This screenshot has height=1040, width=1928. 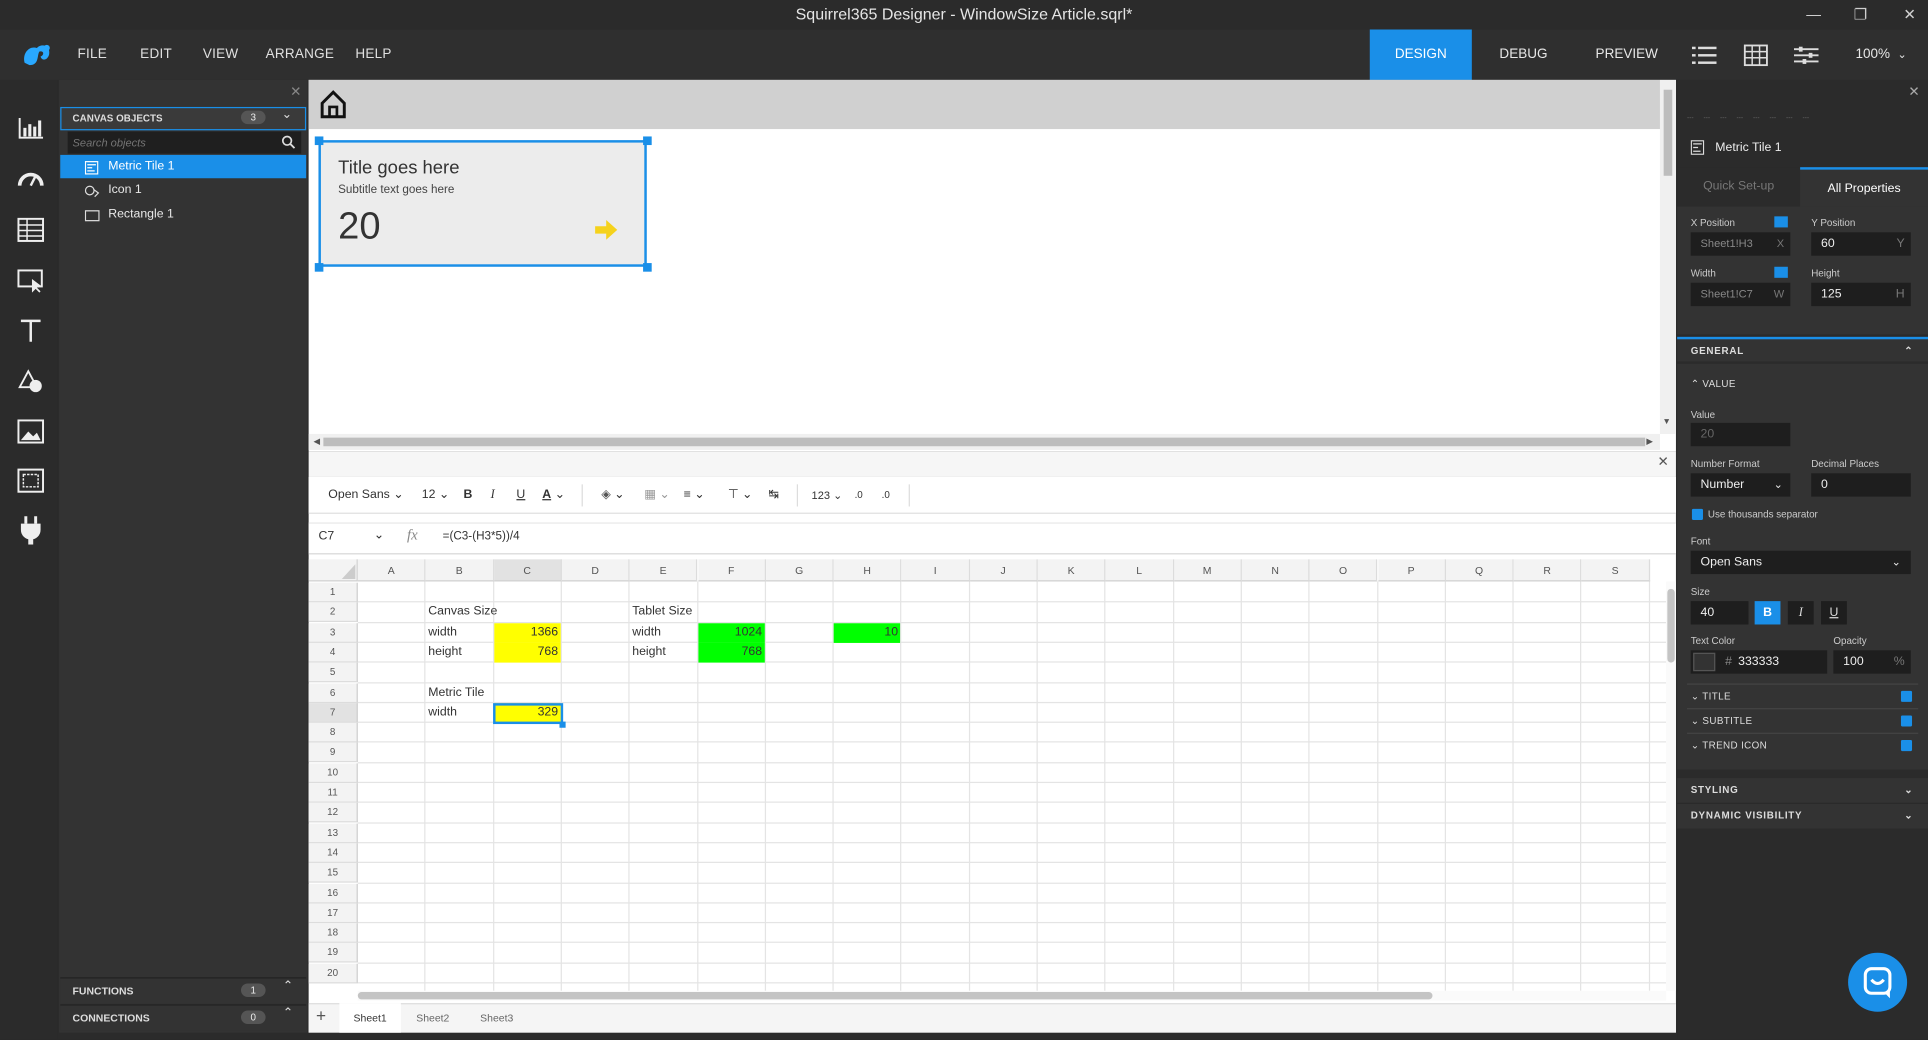 What do you see at coordinates (461, 613) in the screenshot?
I see `cell-b2: Canvas Size` at bounding box center [461, 613].